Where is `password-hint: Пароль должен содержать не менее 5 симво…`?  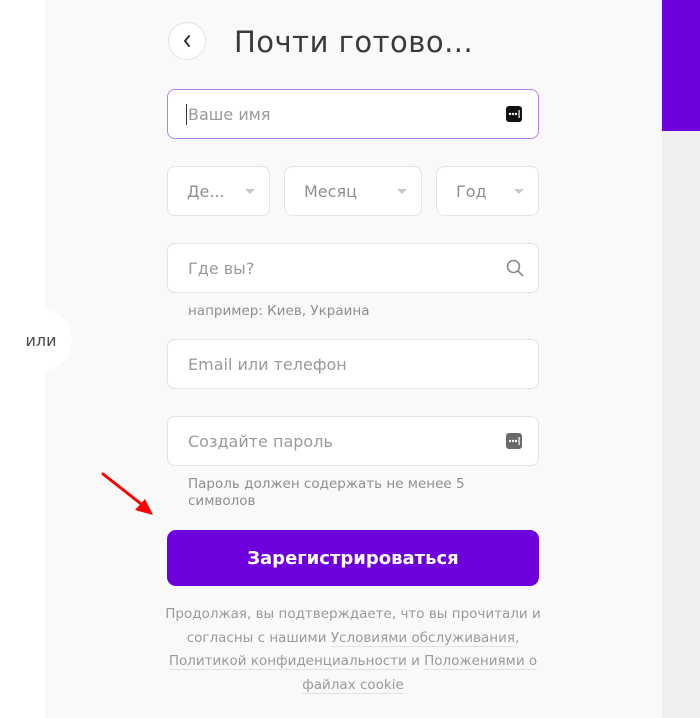 password-hint: Пароль должен содержать не менее 5 симво… is located at coordinates (326, 492).